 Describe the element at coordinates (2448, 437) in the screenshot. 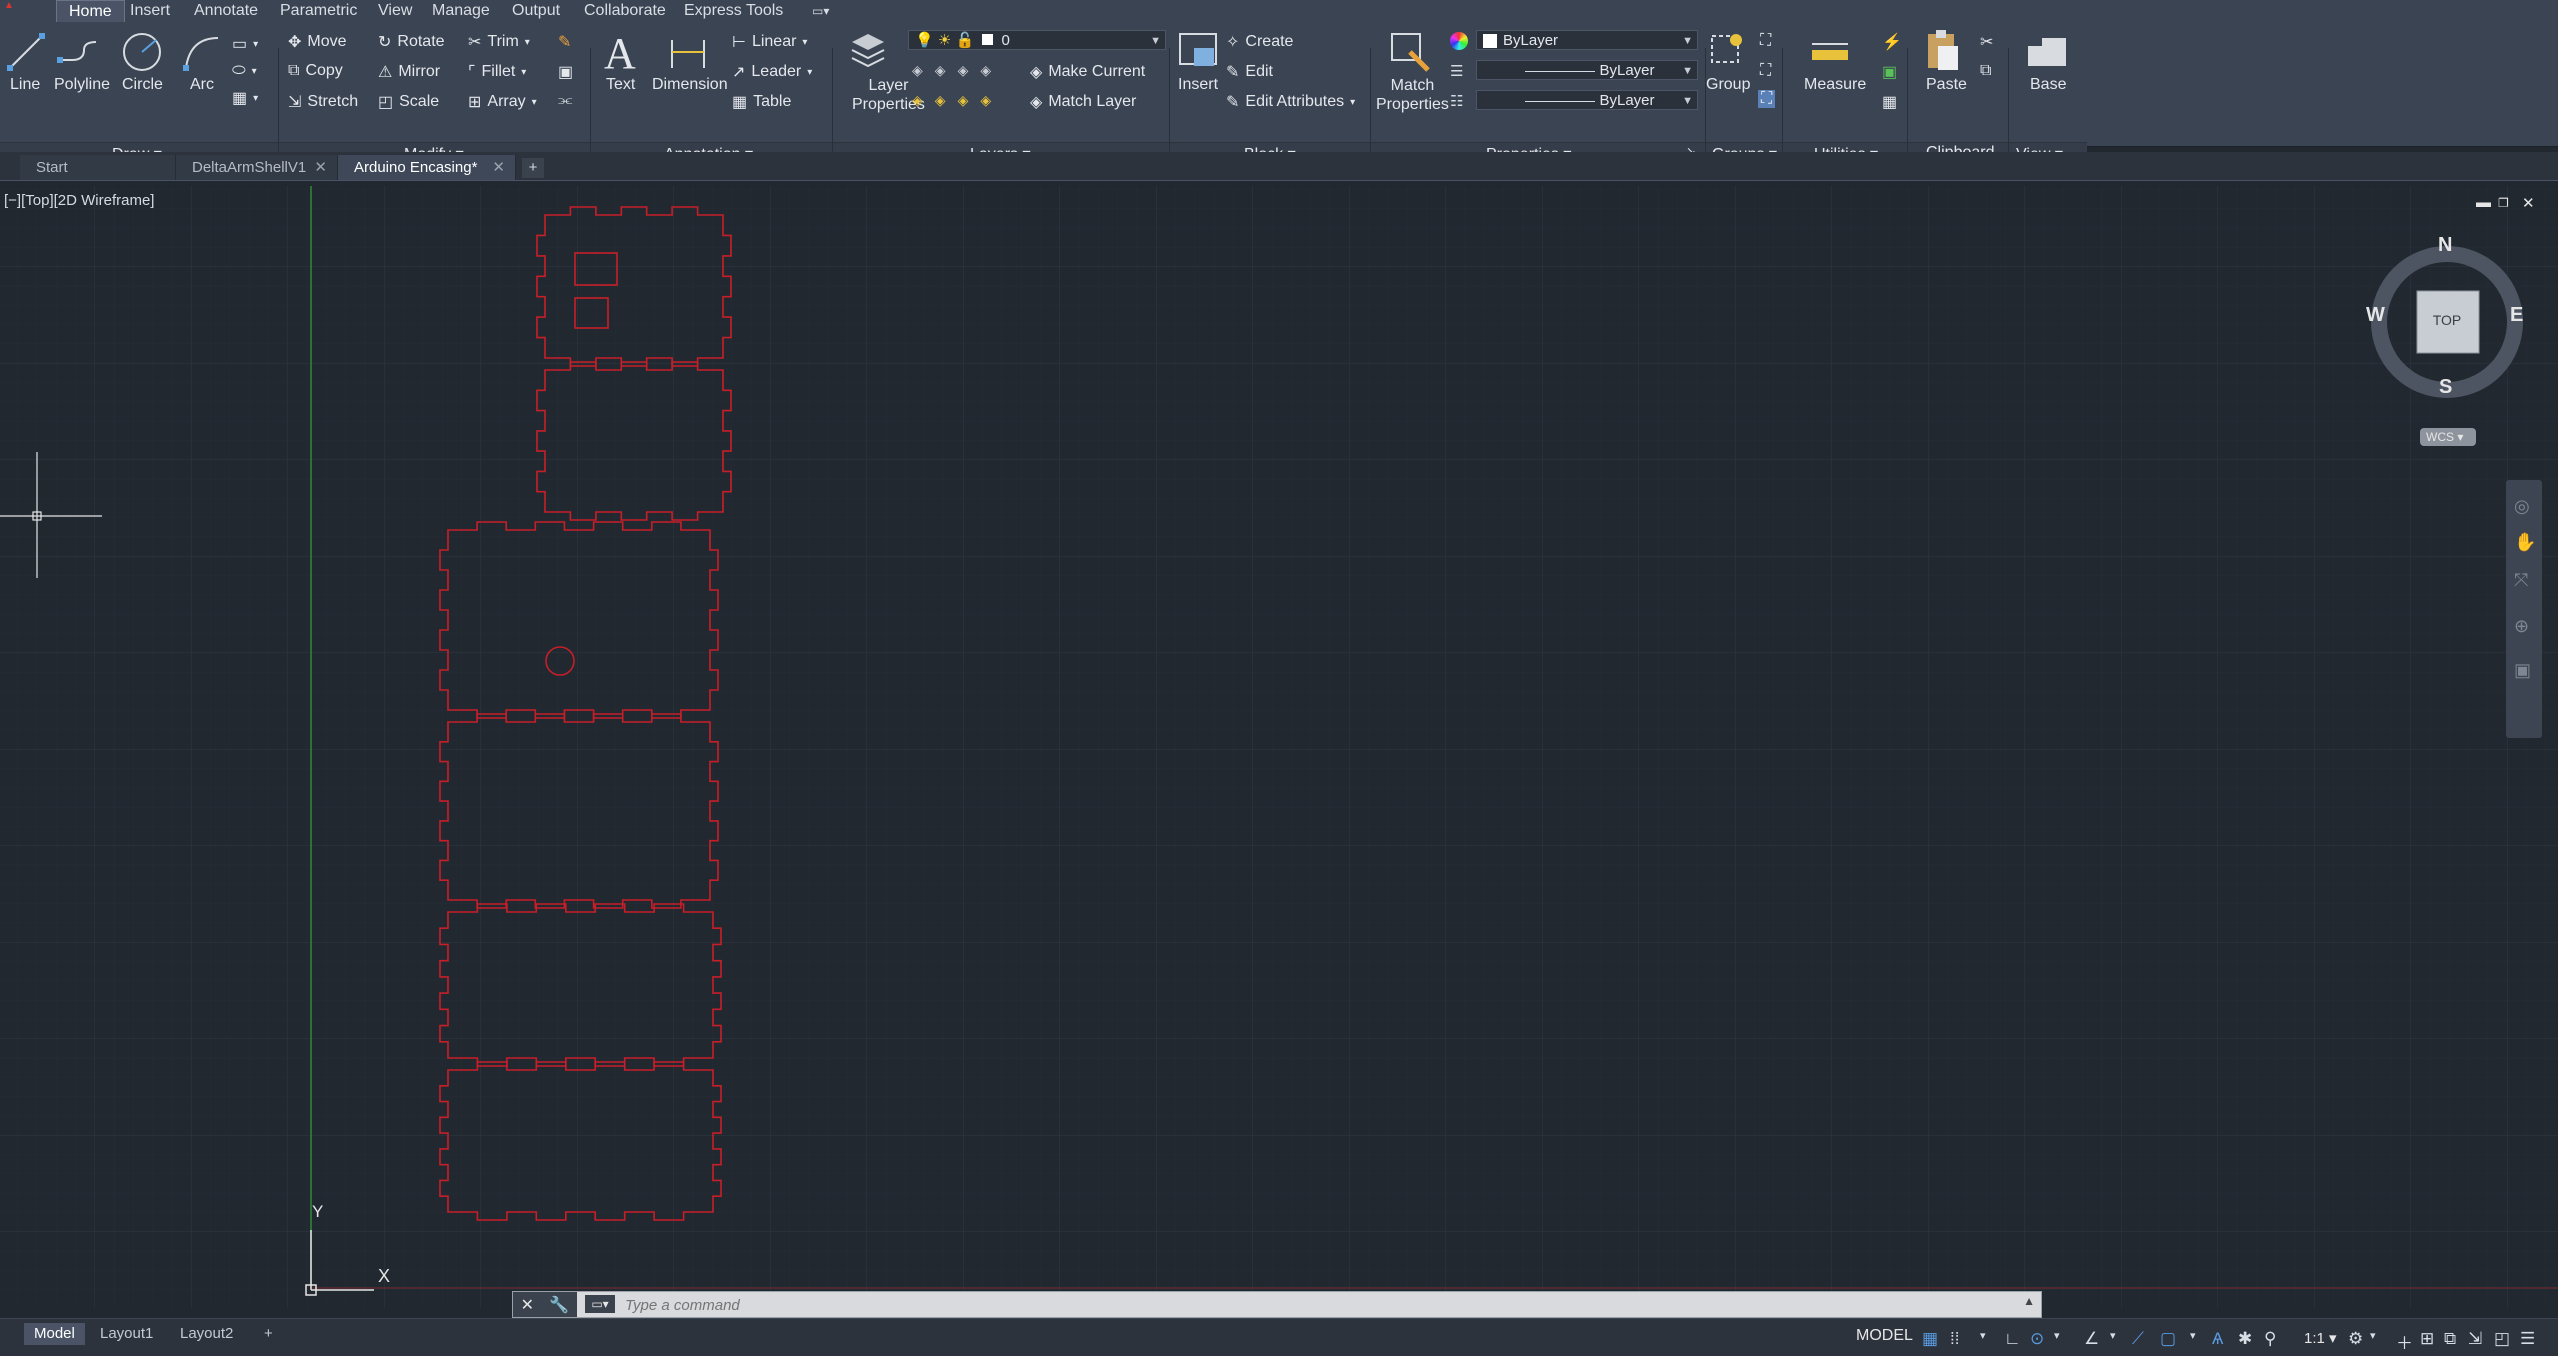

I see `wcs-menu: WCS ▾` at that location.